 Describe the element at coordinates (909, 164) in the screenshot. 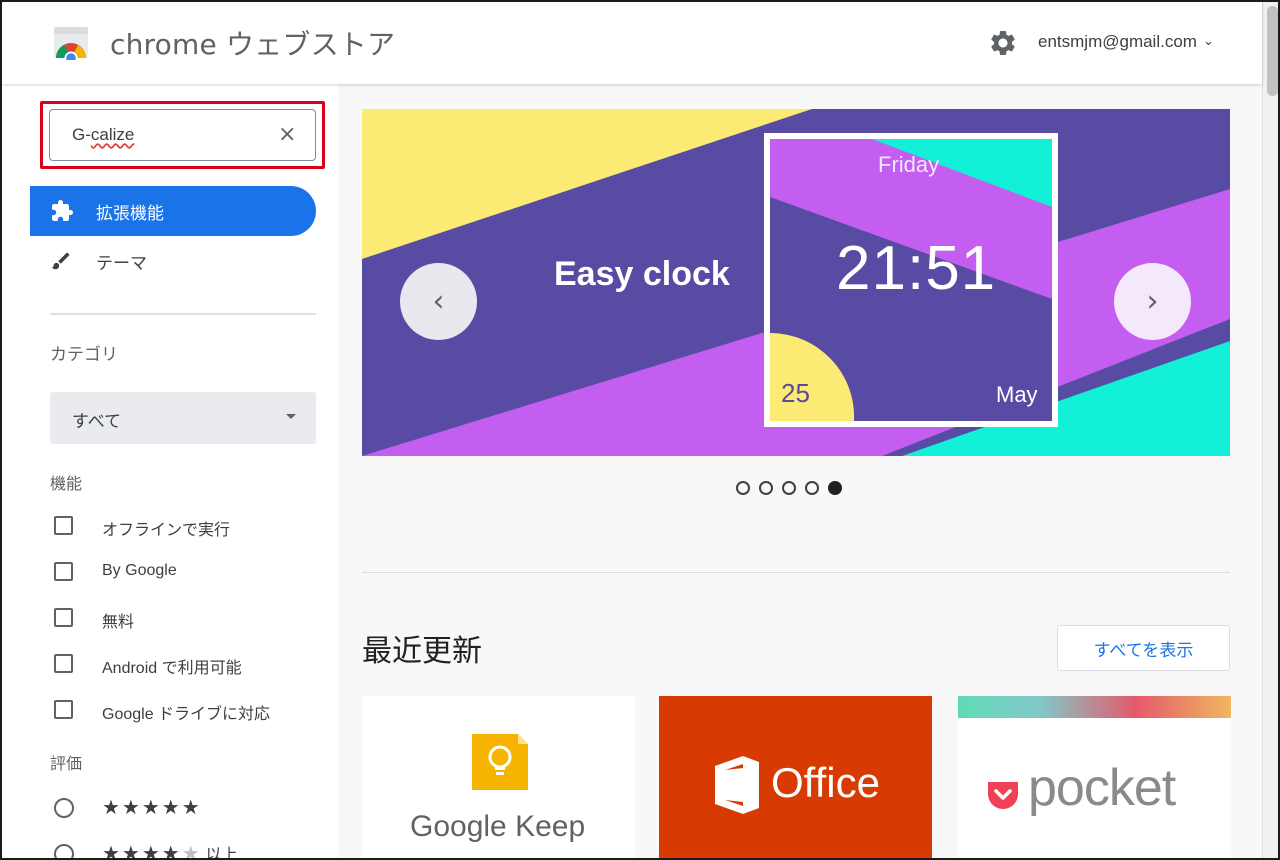

I see `clock-day: Friday` at that location.